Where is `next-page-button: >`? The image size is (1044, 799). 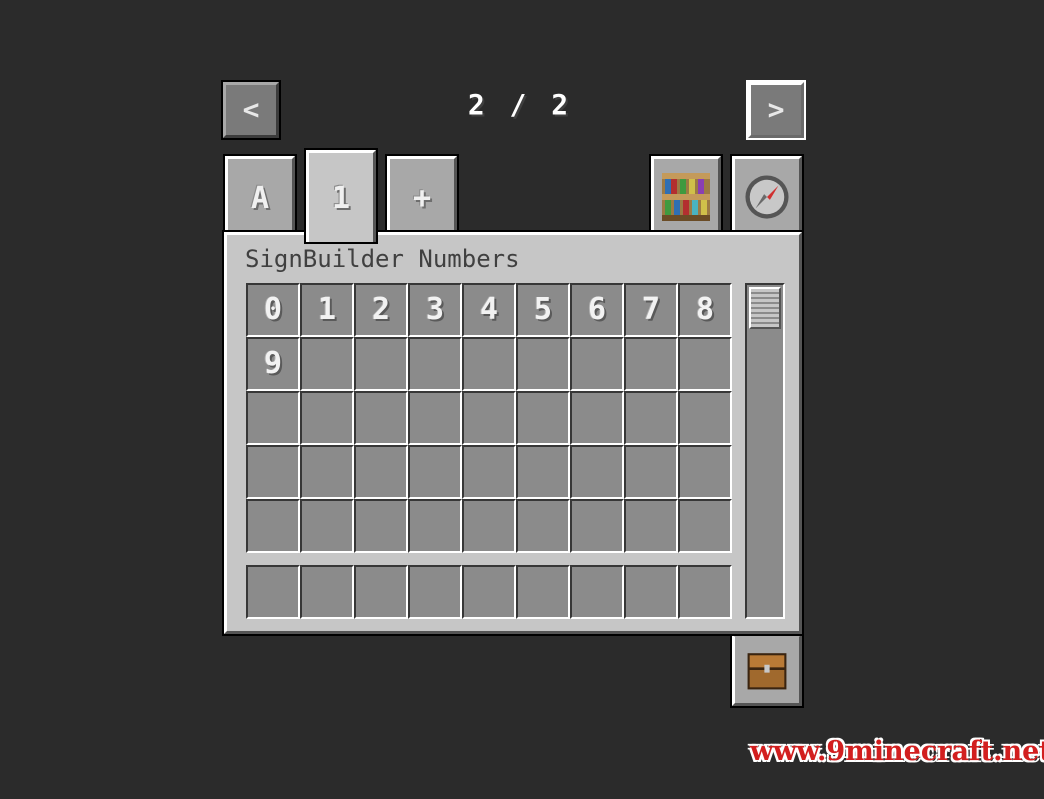
next-page-button: > is located at coordinates (776, 110).